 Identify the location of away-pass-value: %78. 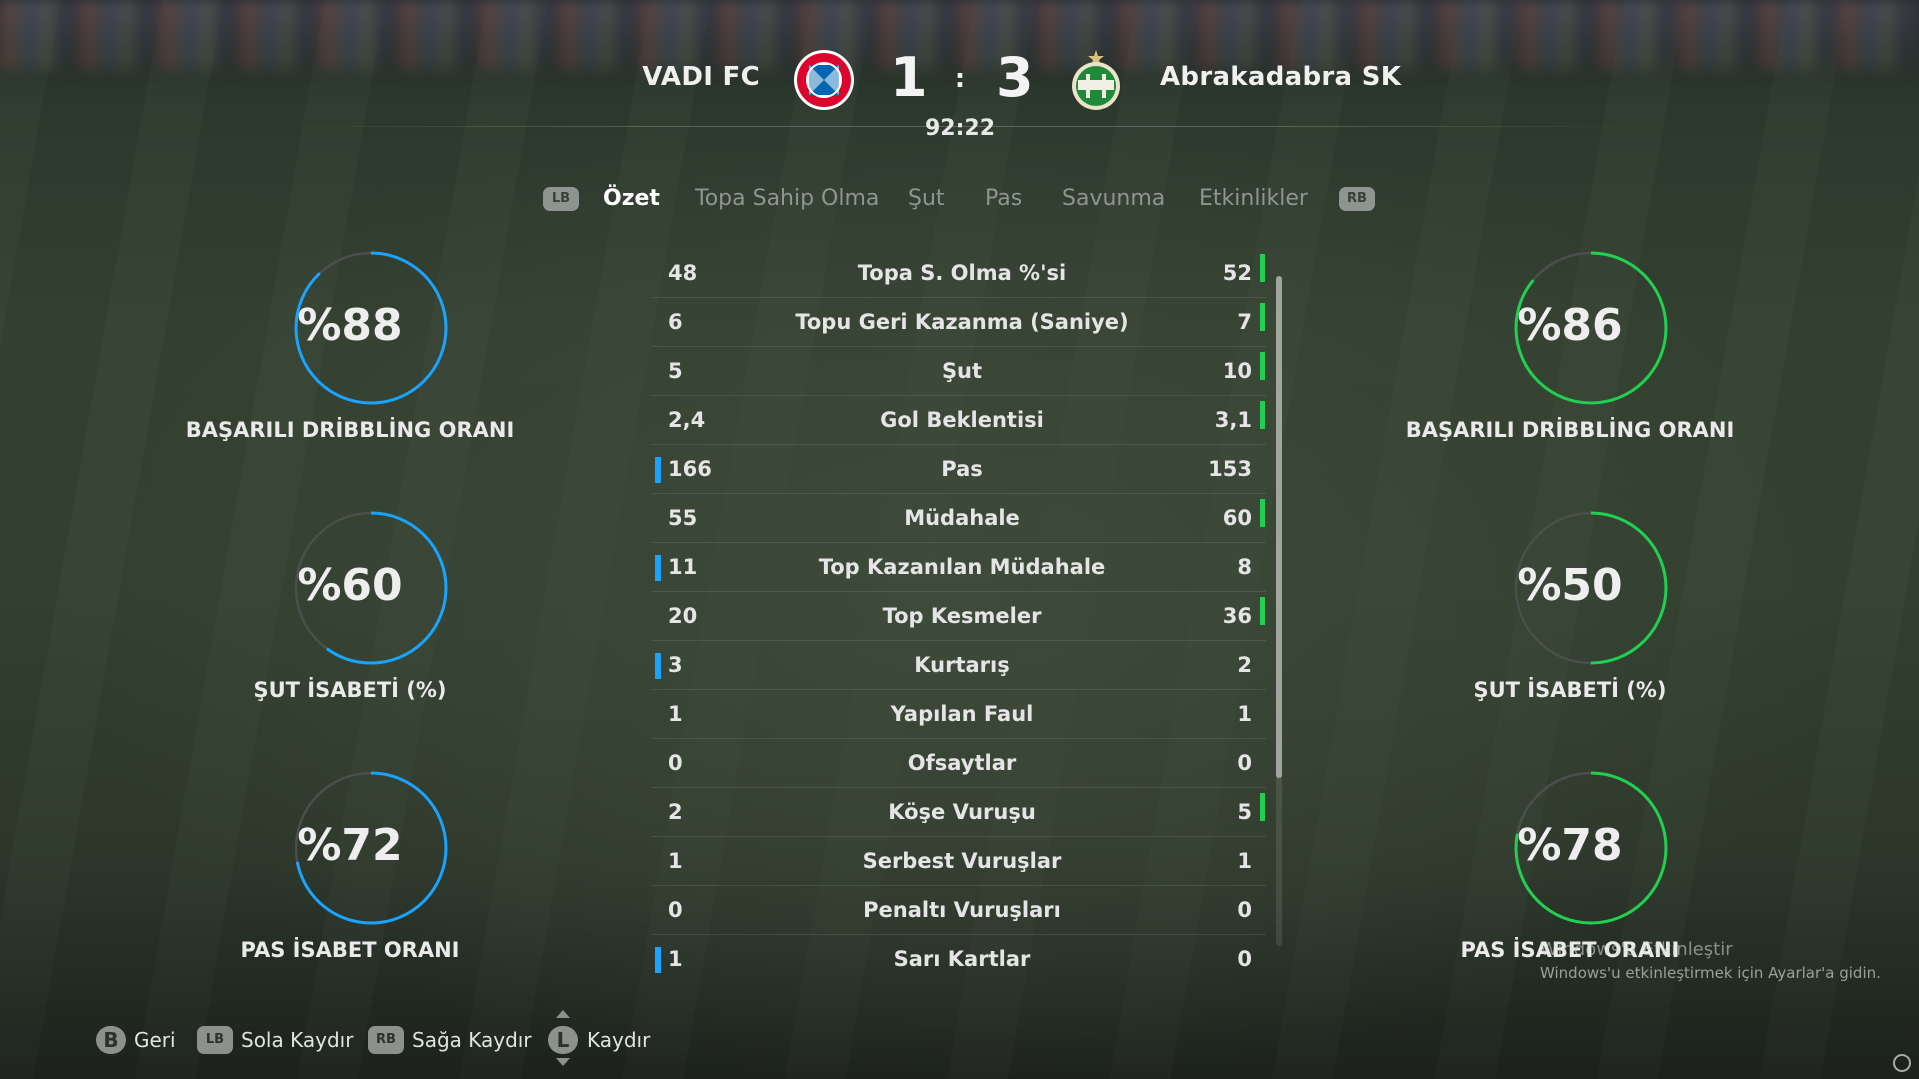
(1570, 845).